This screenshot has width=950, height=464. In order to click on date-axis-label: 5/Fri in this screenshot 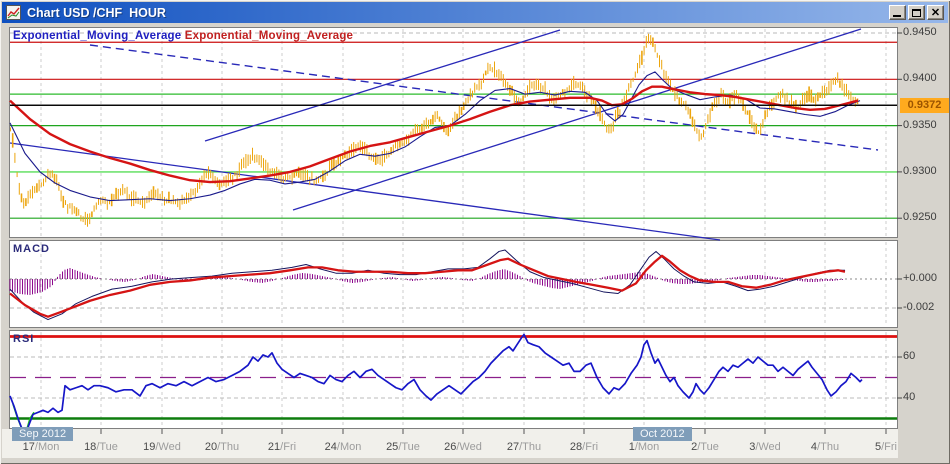, I will do `click(885, 447)`.